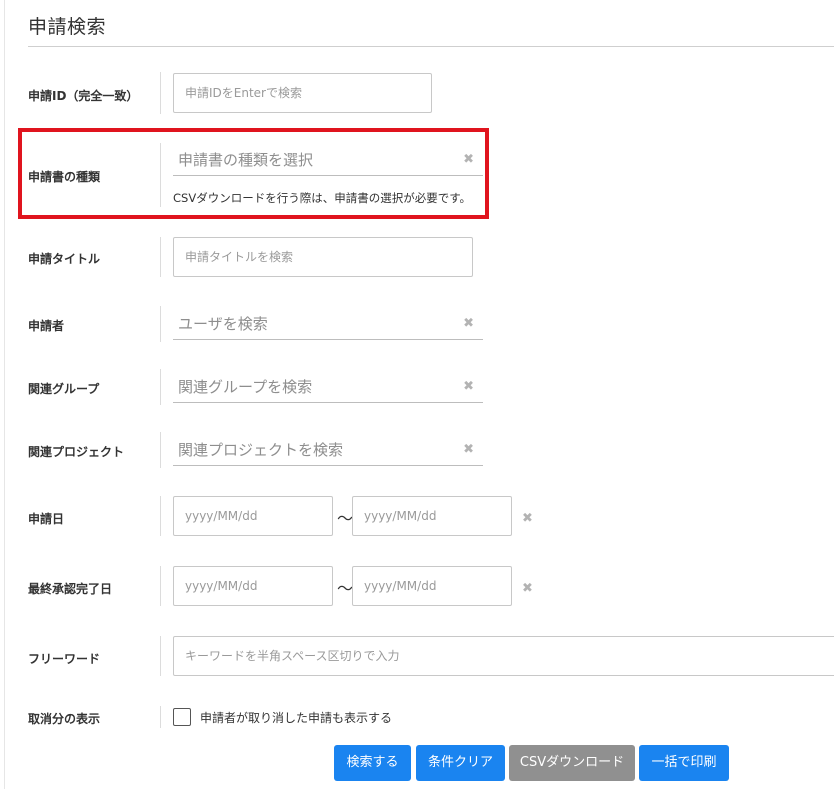  Describe the element at coordinates (182, 717) in the screenshot. I see `show-cancelled-checkbox` at that location.